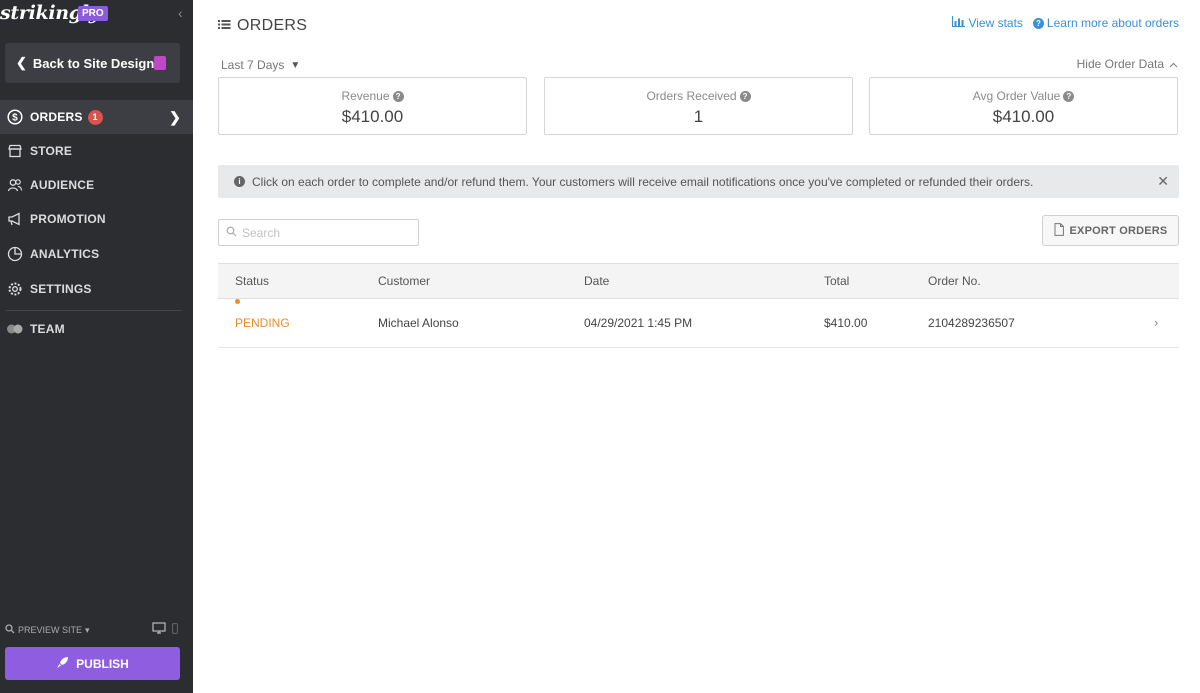 This screenshot has height=693, width=1200. I want to click on learn-more-link: ? Learn more about orders, so click(1105, 23).